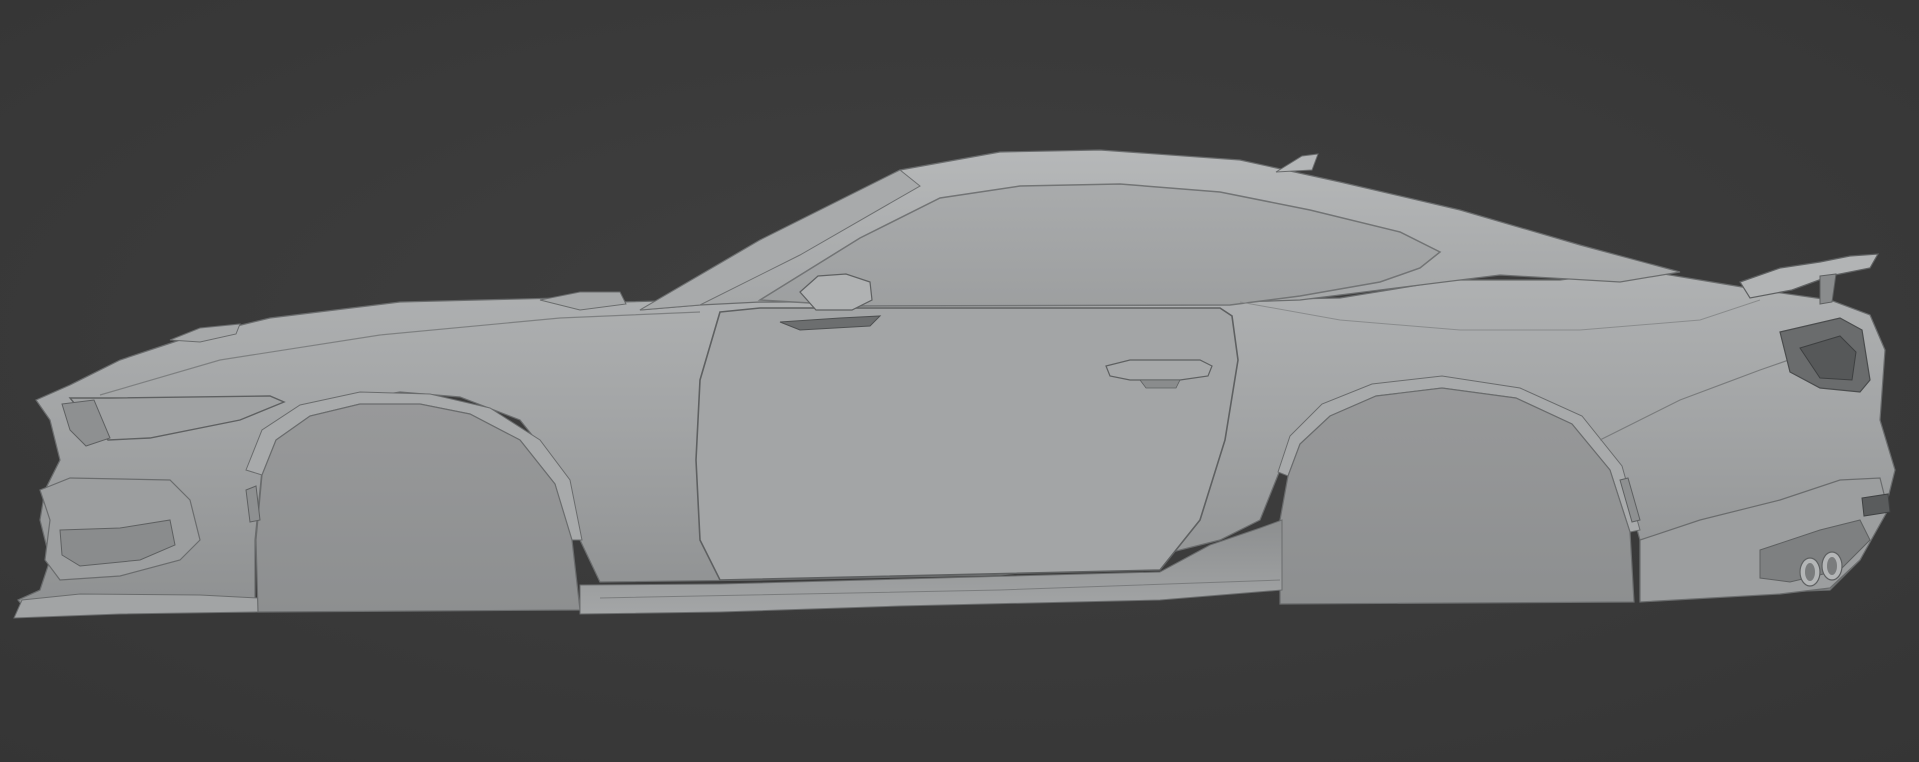 This screenshot has width=1919, height=762. I want to click on door-handle, so click(1159, 370).